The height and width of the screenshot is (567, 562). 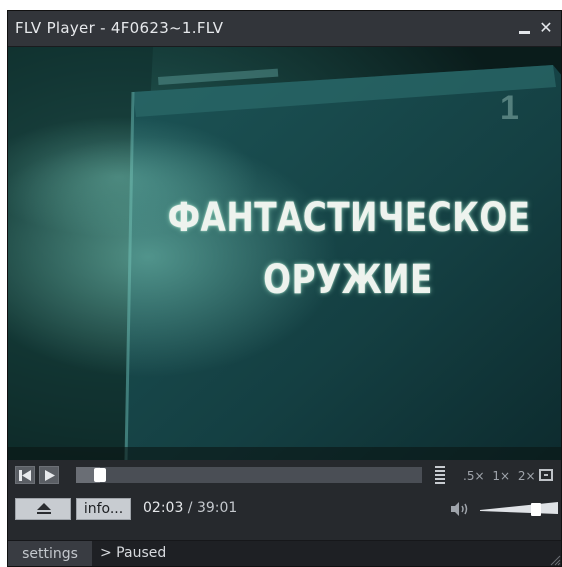 I want to click on skip-back-icon, so click(x=25, y=475).